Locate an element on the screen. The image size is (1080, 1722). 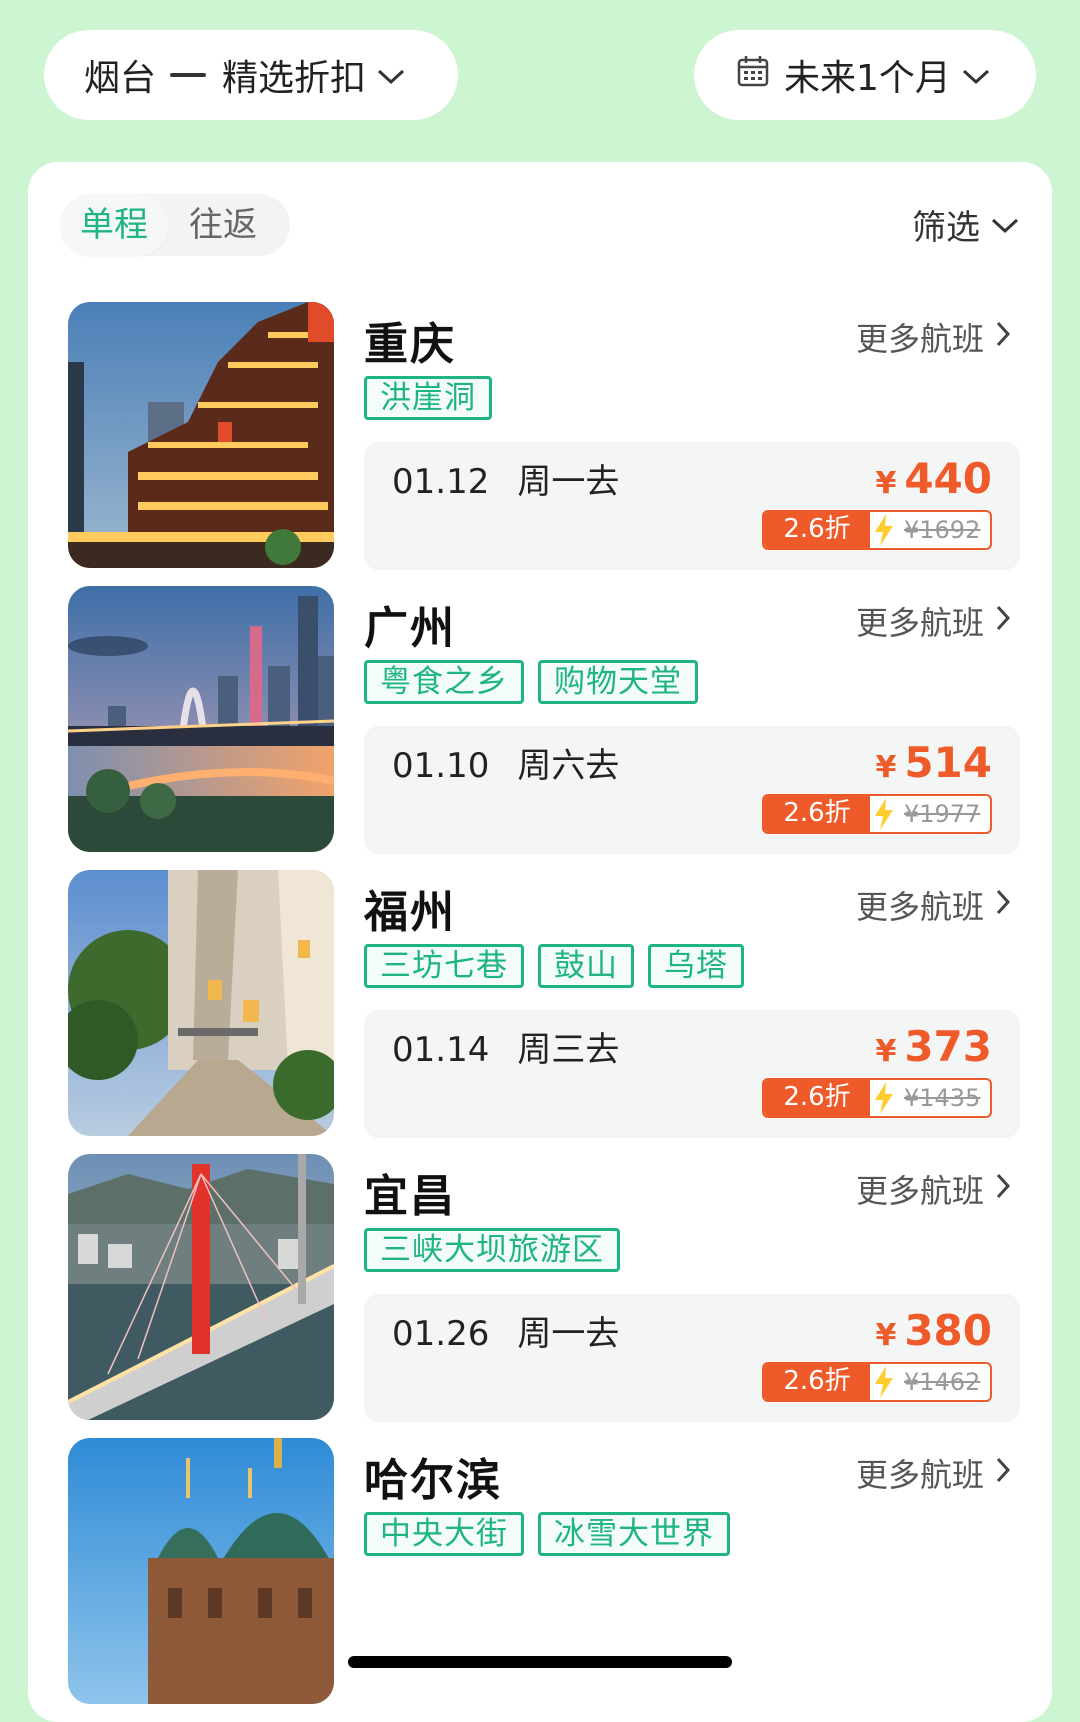
price: ¥373 is located at coordinates (933, 1046).